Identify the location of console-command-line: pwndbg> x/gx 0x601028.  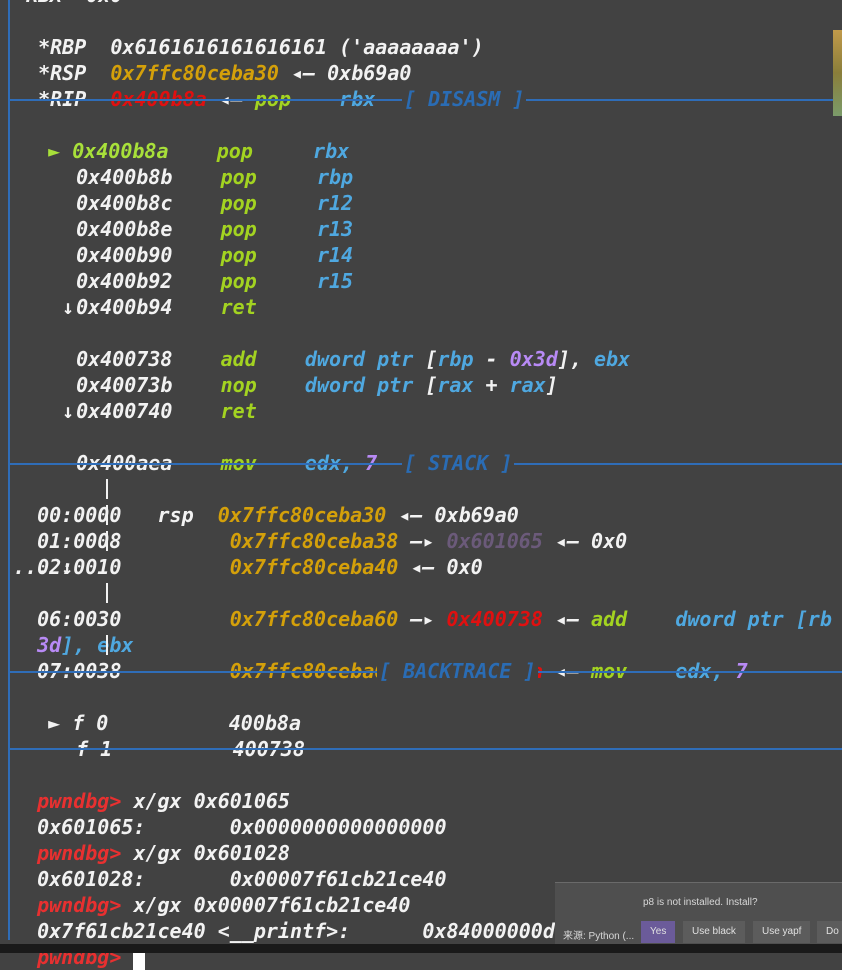
(151, 839).